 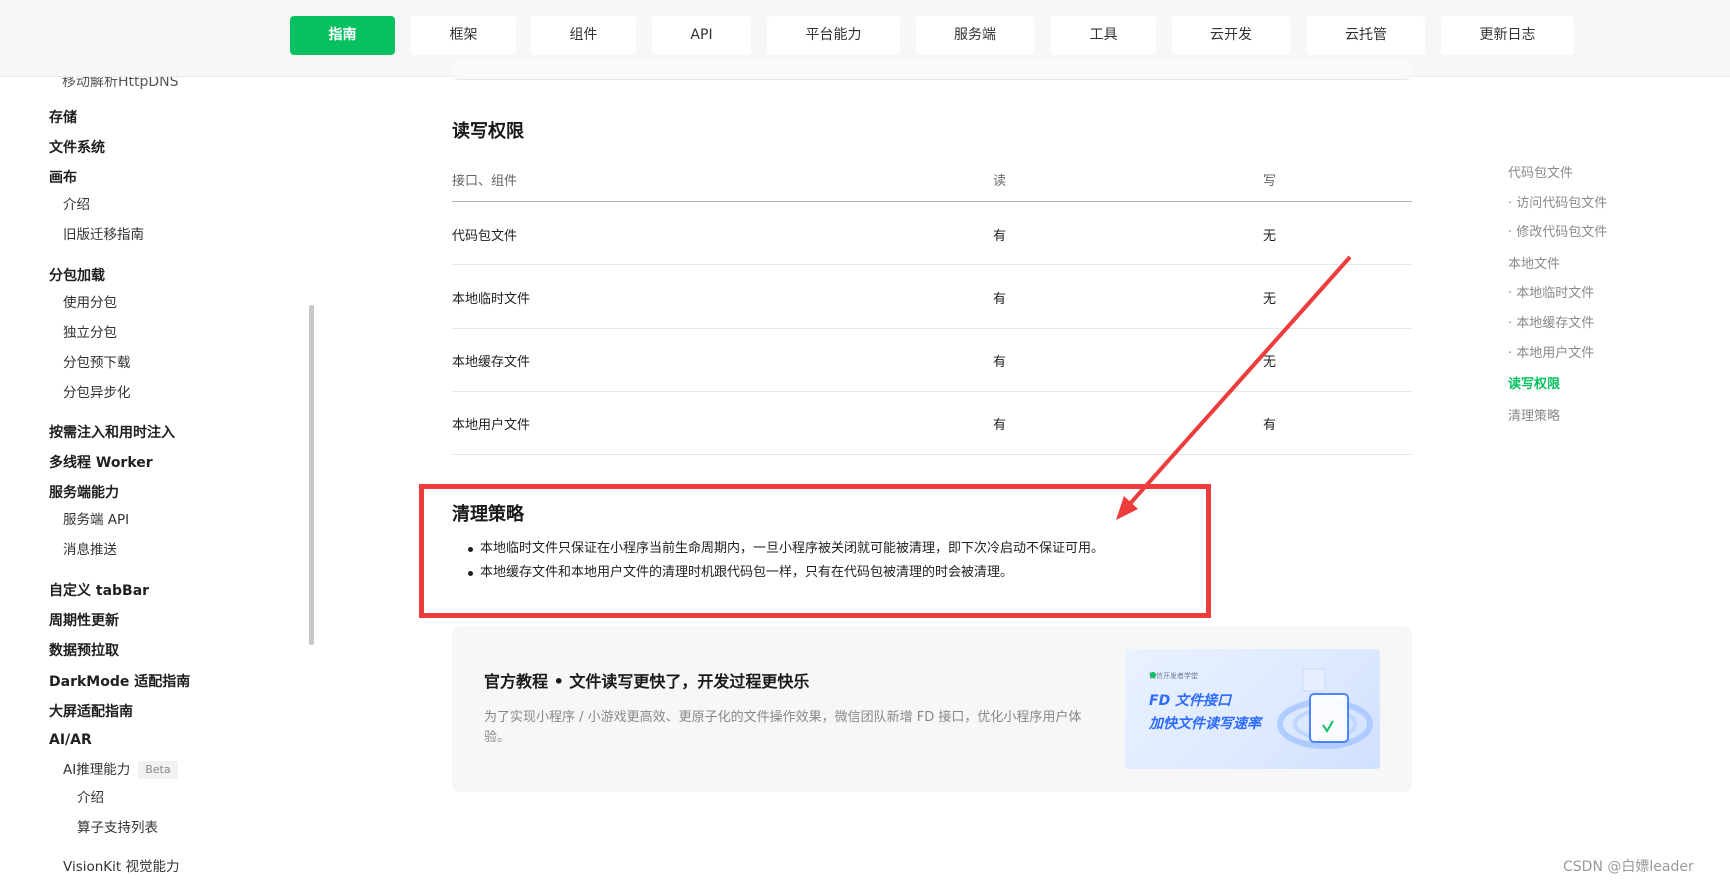 What do you see at coordinates (1366, 35) in the screenshot?
I see `tab-cloud-hosting: 云托管` at bounding box center [1366, 35].